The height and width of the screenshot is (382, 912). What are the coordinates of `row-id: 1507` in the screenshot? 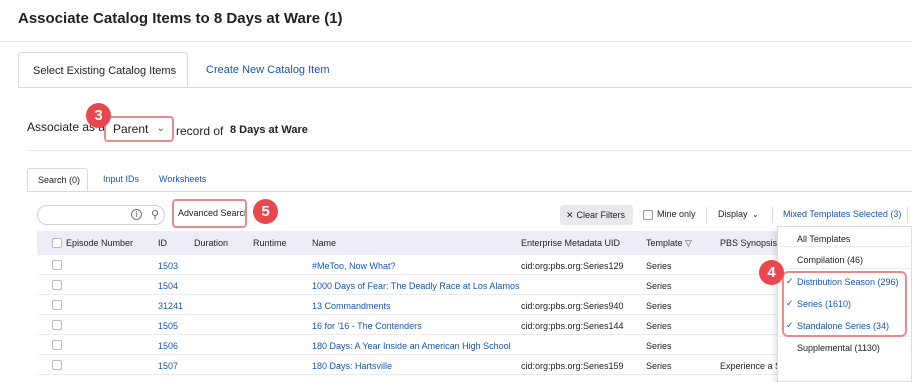 It's located at (168, 366).